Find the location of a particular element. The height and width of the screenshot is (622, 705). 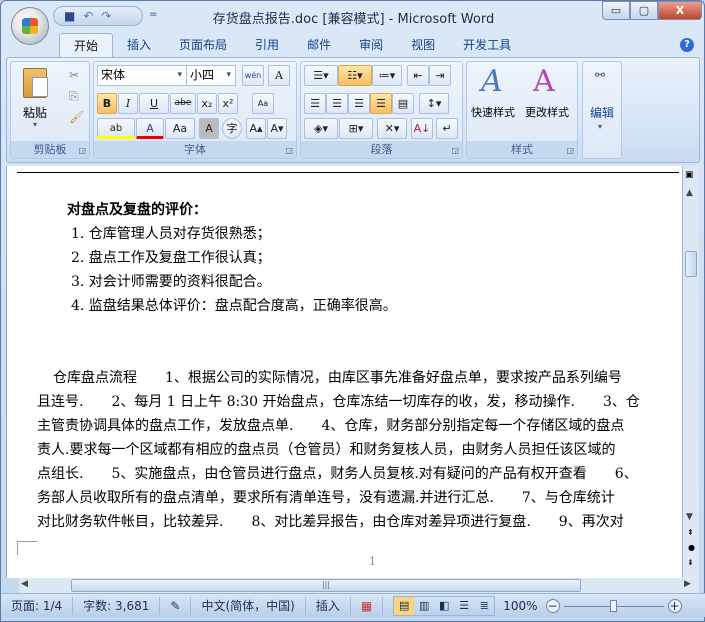

zoom-level: 100% is located at coordinates (520, 606).